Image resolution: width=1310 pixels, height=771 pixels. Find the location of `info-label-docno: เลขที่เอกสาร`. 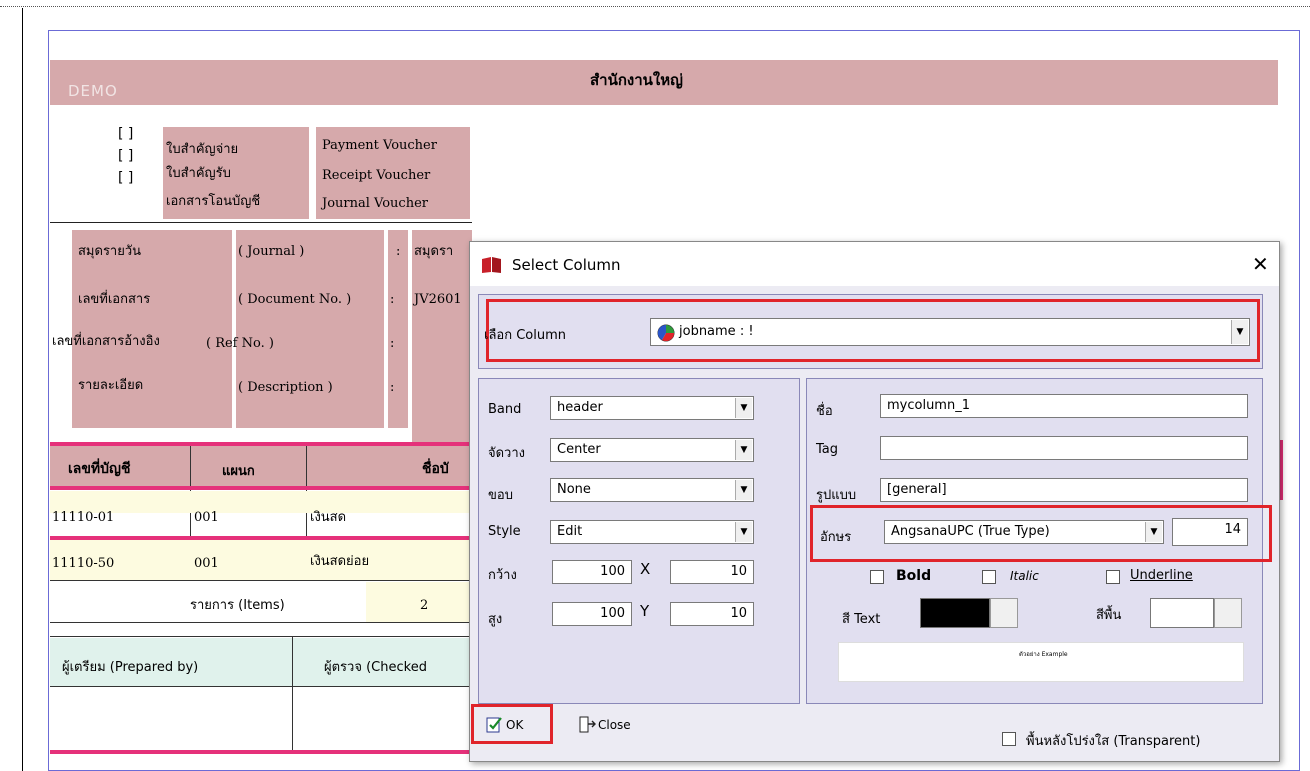

info-label-docno: เลขที่เอกสาร is located at coordinates (114, 299).